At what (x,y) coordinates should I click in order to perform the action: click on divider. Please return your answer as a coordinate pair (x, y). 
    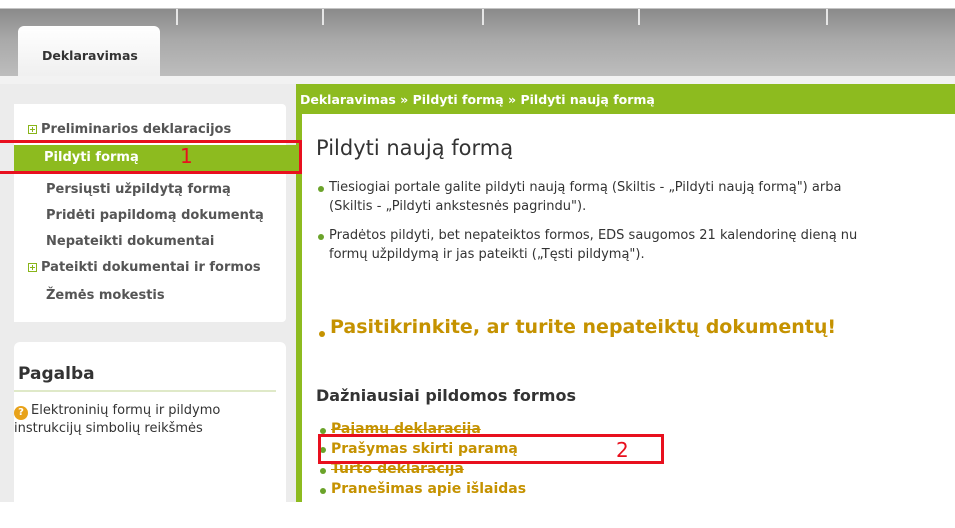
    Looking at the image, I should click on (145, 391).